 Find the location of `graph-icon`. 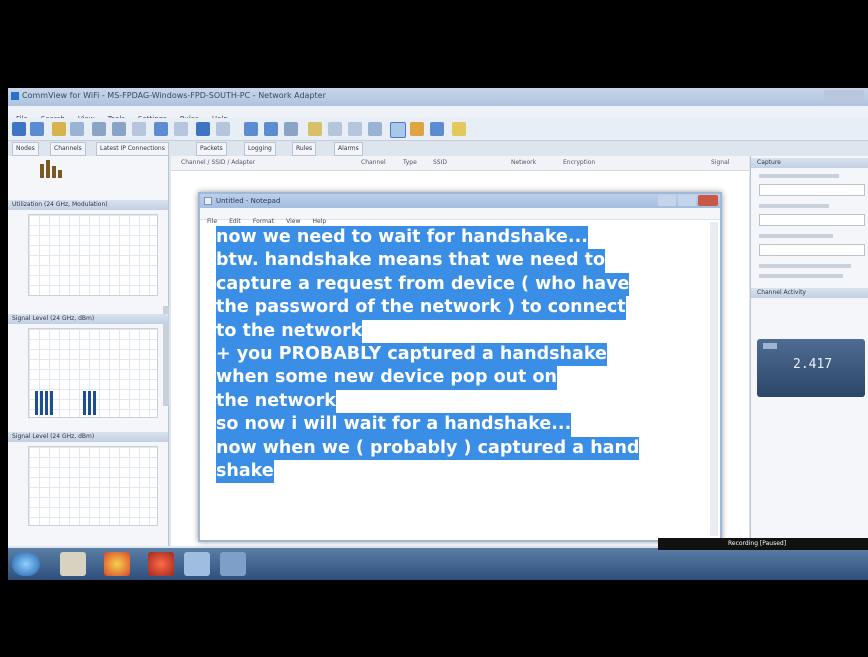

graph-icon is located at coordinates (271, 129).